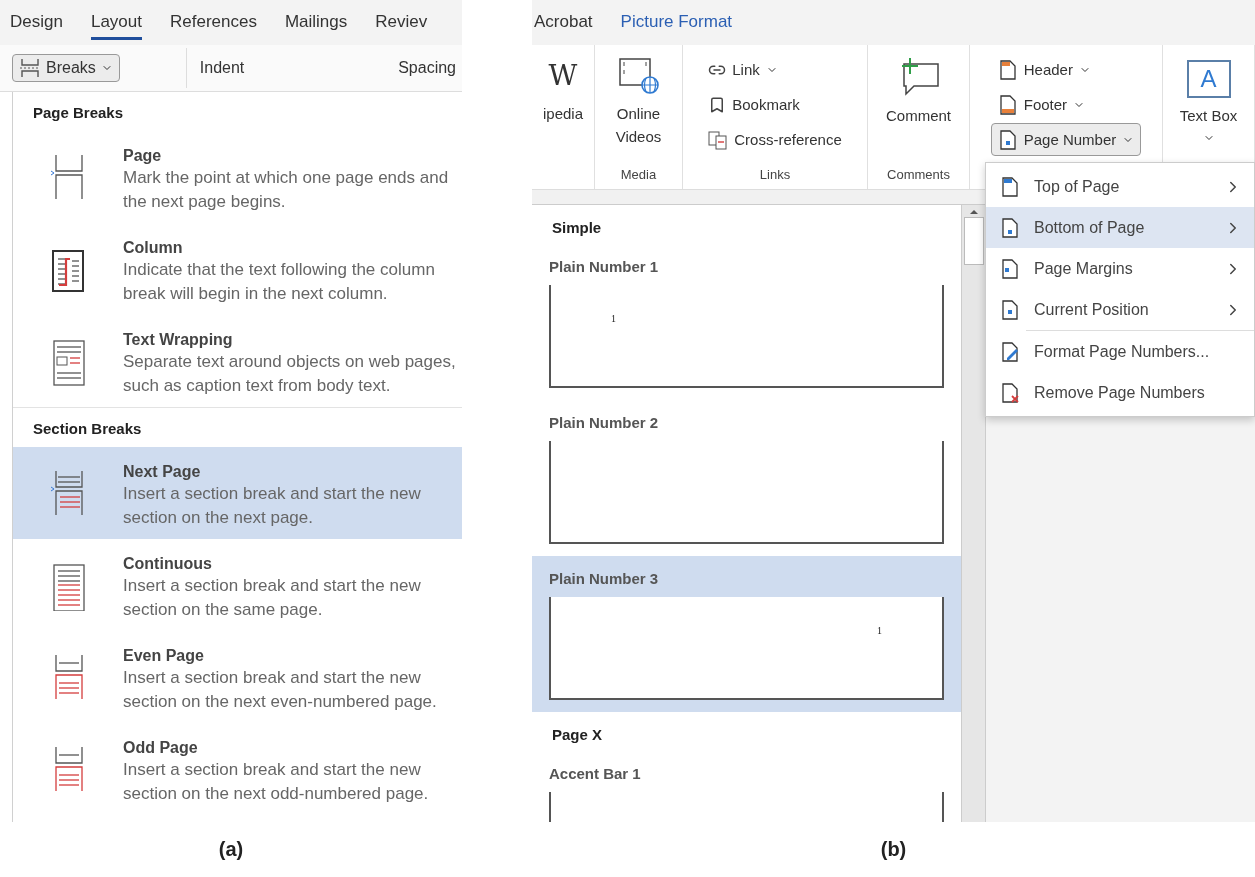  Describe the element at coordinates (36, 22) in the screenshot. I see `ribbon-tab: Design` at that location.